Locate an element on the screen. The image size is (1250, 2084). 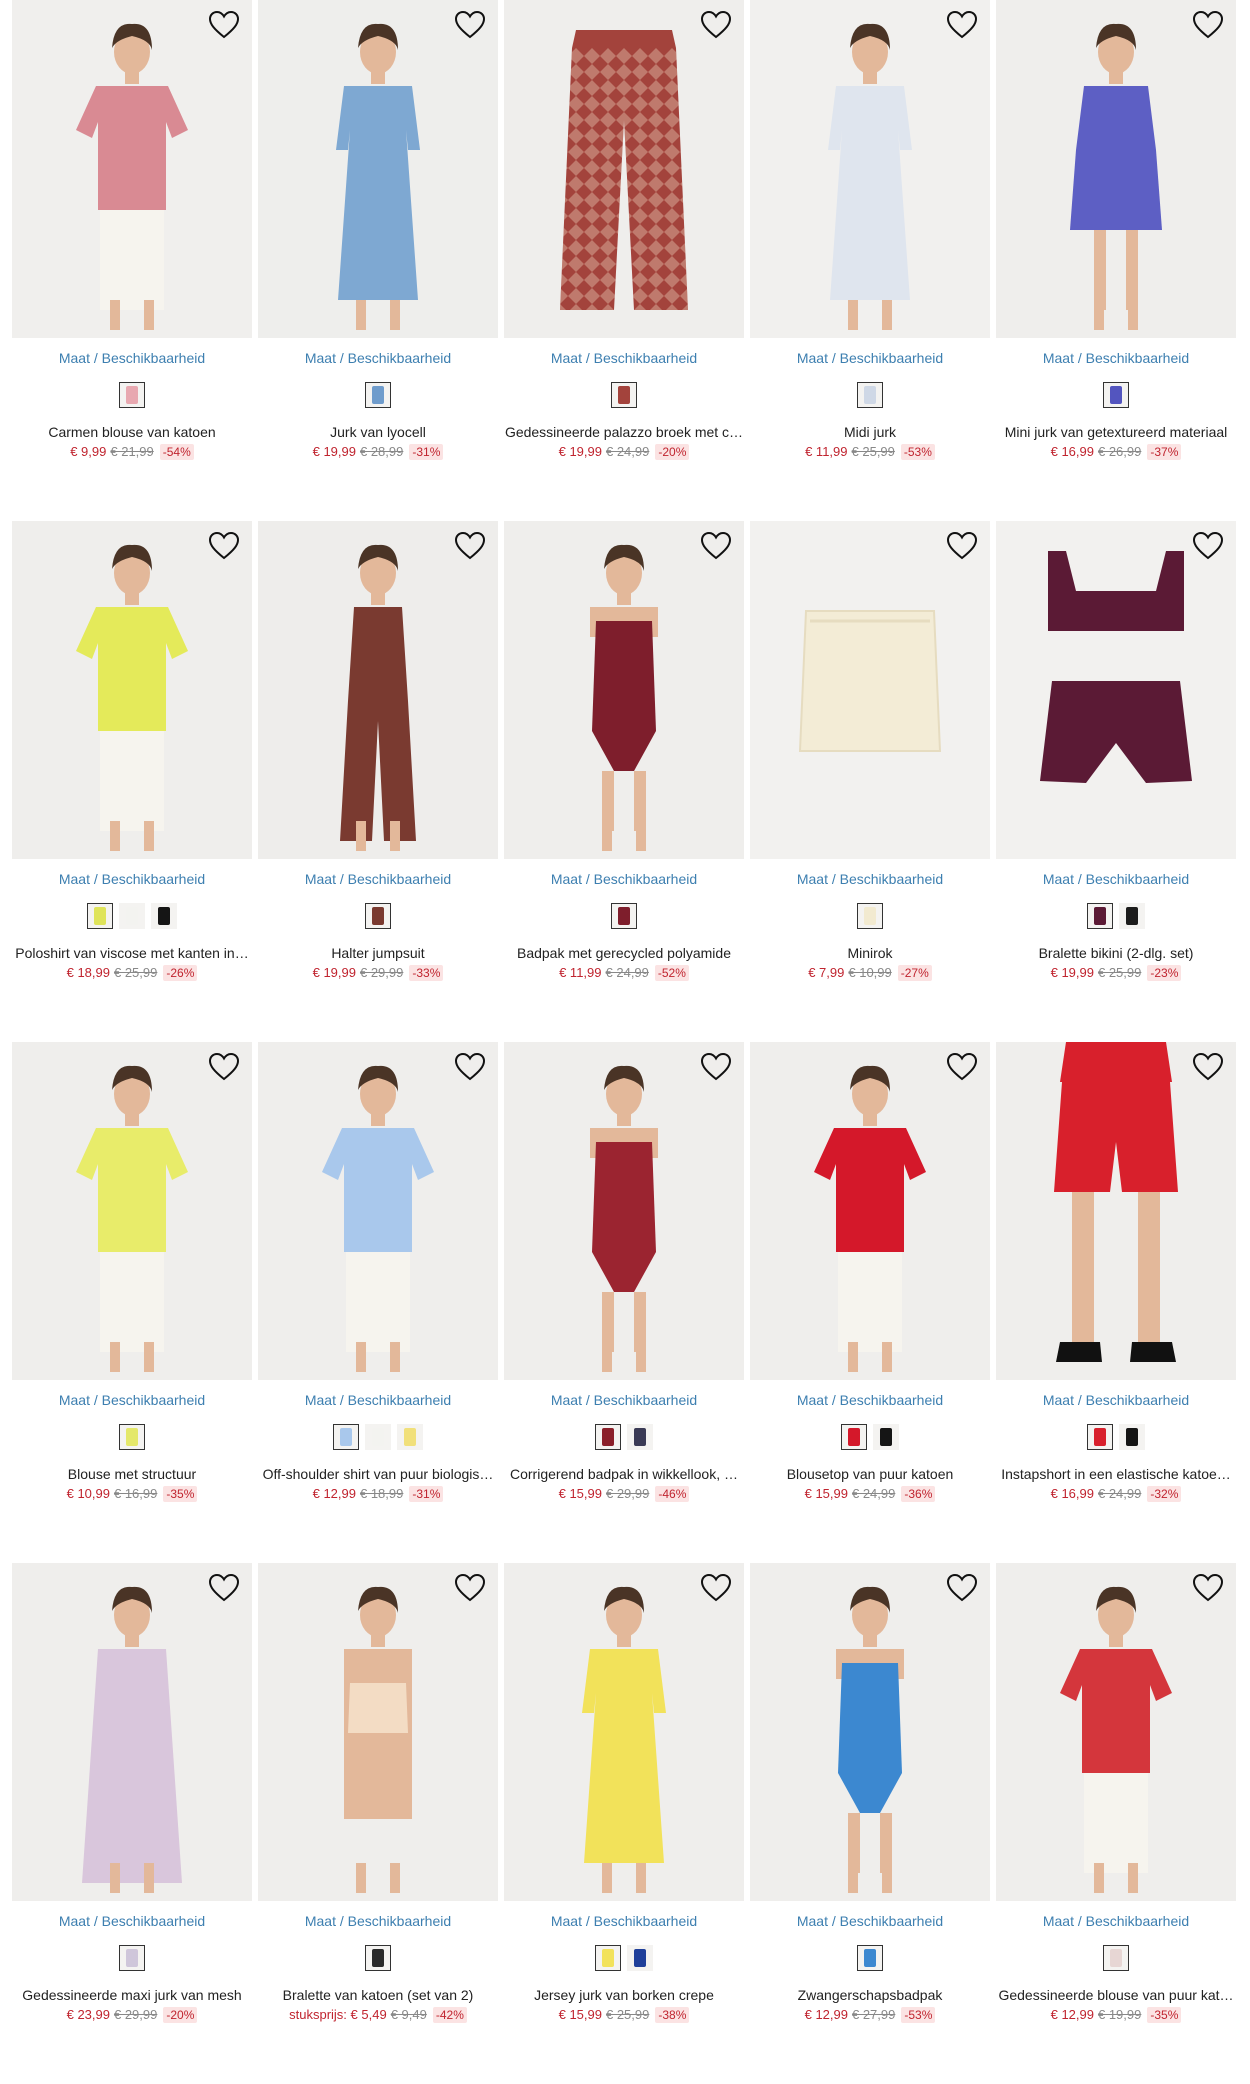
product-name: Halter jumpsuit is located at coordinates (378, 953).